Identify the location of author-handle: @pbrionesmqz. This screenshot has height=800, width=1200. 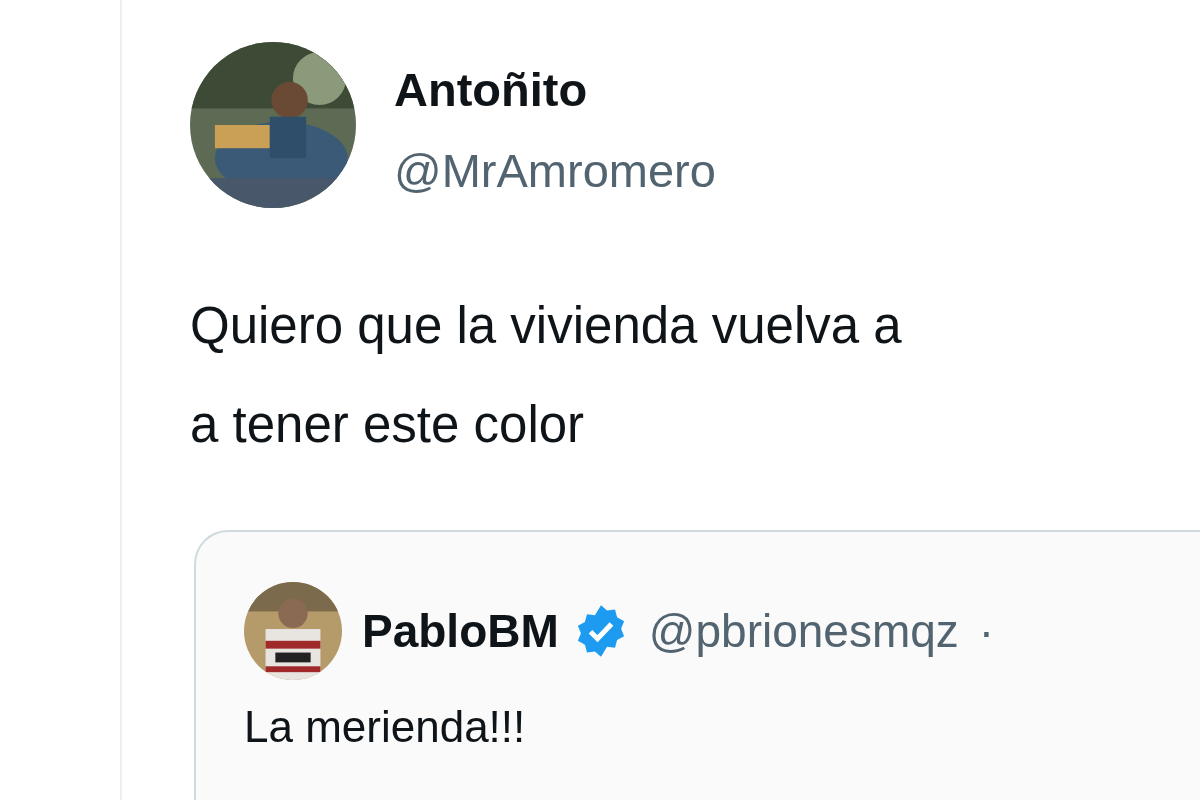
(803, 631).